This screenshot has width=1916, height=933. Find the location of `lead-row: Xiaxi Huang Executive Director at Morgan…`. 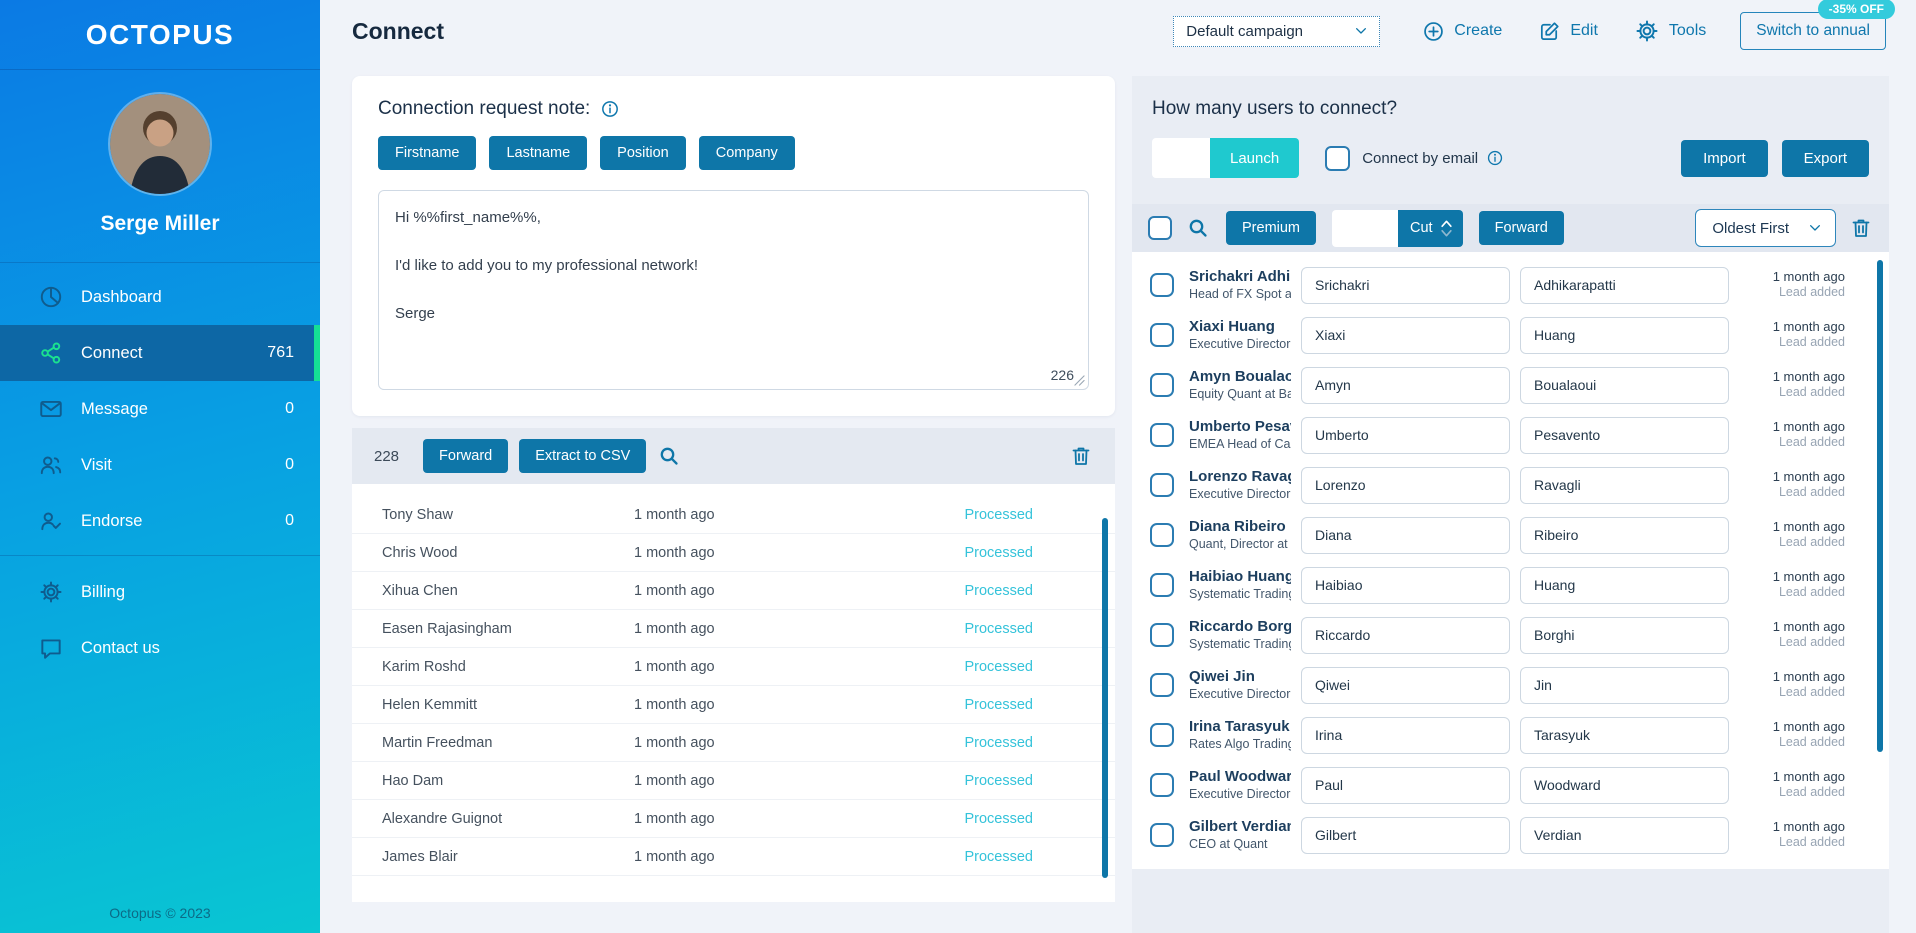

lead-row: Xiaxi Huang Executive Director at Morgan… is located at coordinates (1510, 335).